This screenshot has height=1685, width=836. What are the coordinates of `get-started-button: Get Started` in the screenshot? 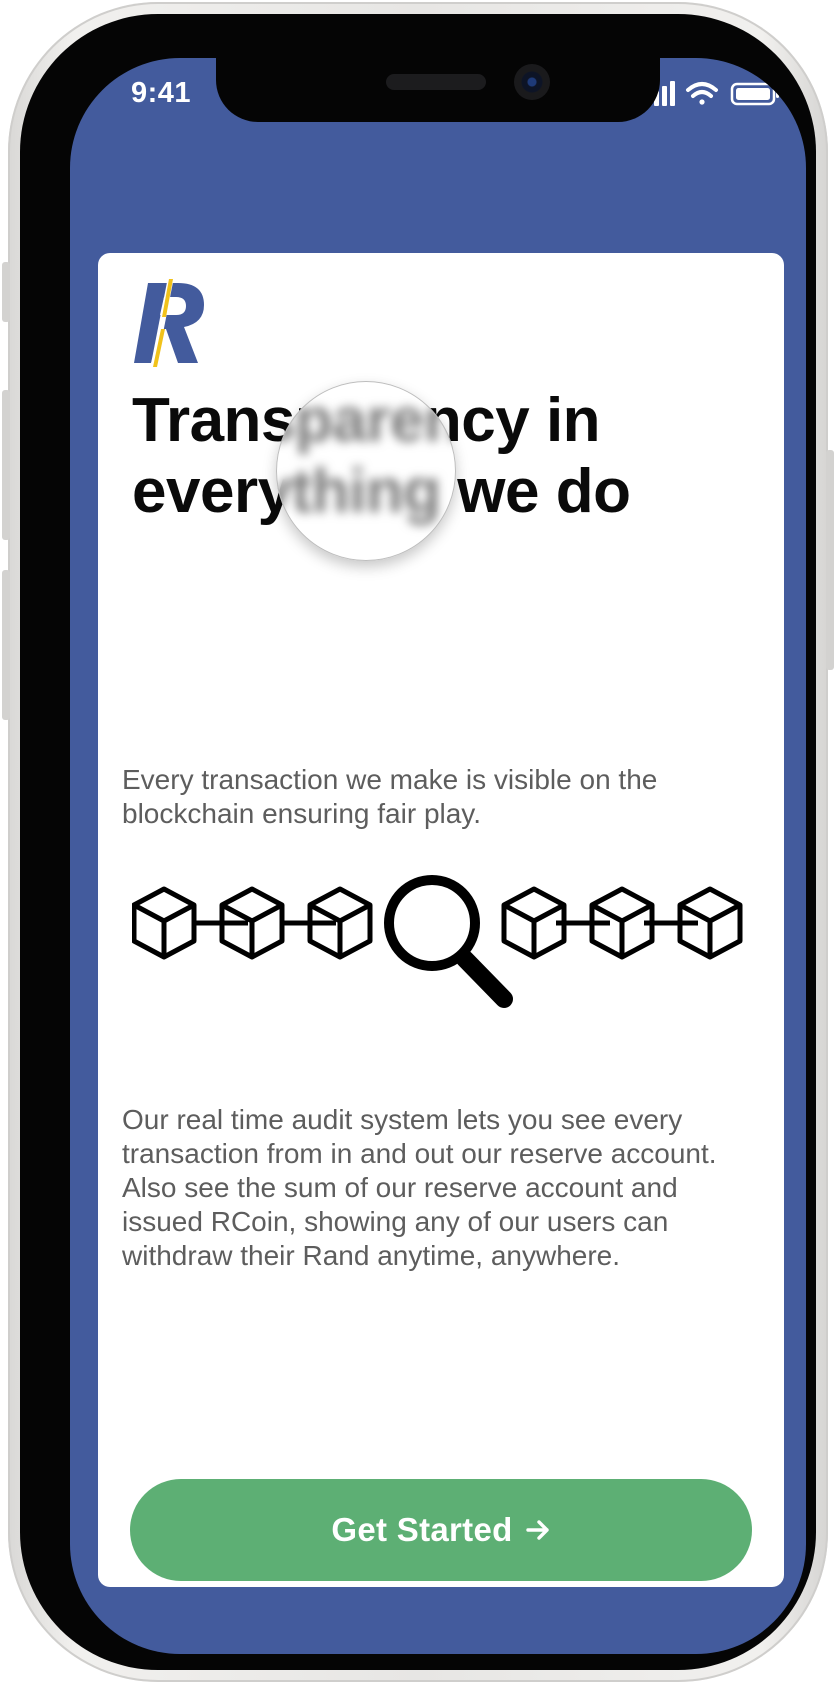 It's located at (441, 1530).